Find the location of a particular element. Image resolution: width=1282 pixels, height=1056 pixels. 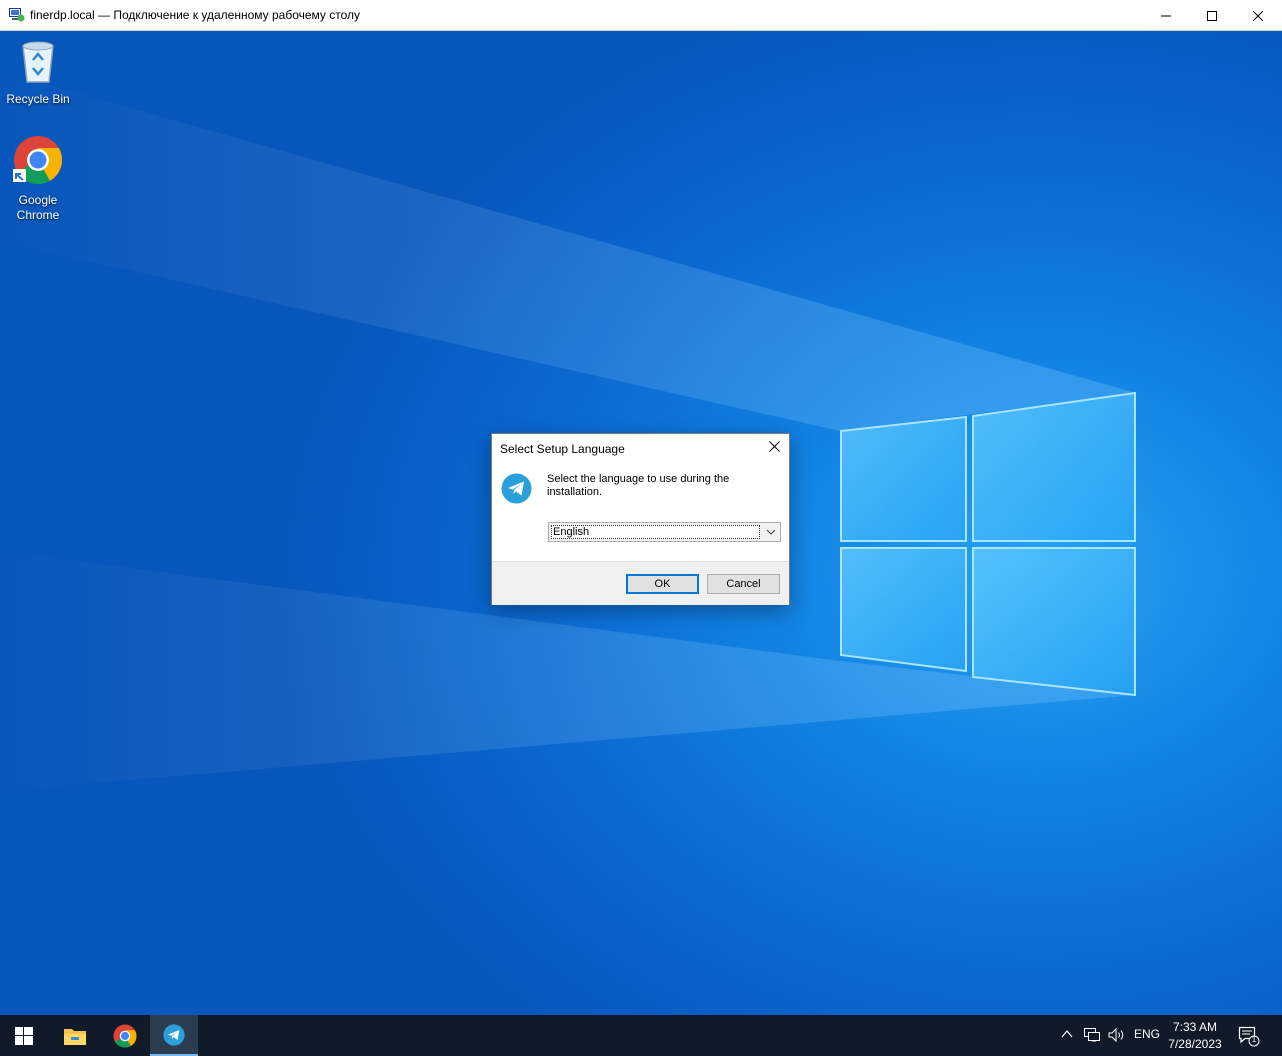

desktop-icon-google-chrome: Google Chrome is located at coordinates (38, 179).